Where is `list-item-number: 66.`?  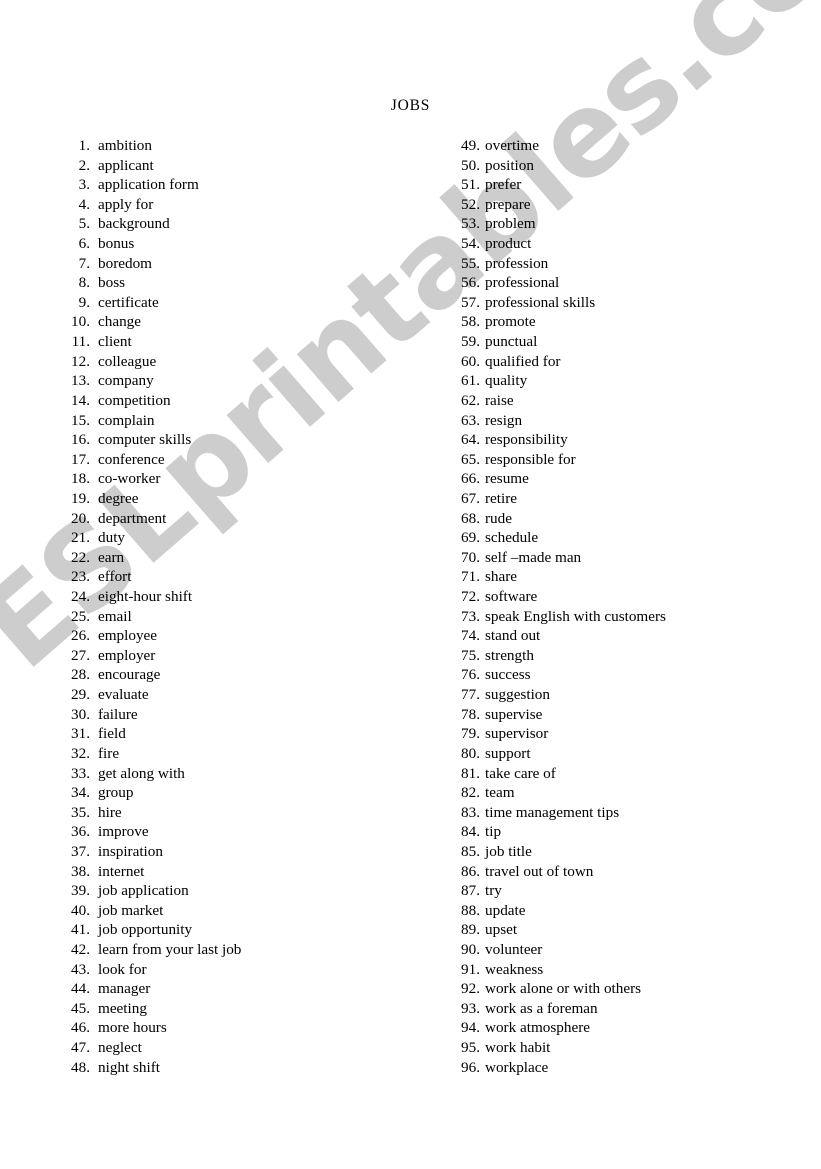 list-item-number: 66. is located at coordinates (470, 479).